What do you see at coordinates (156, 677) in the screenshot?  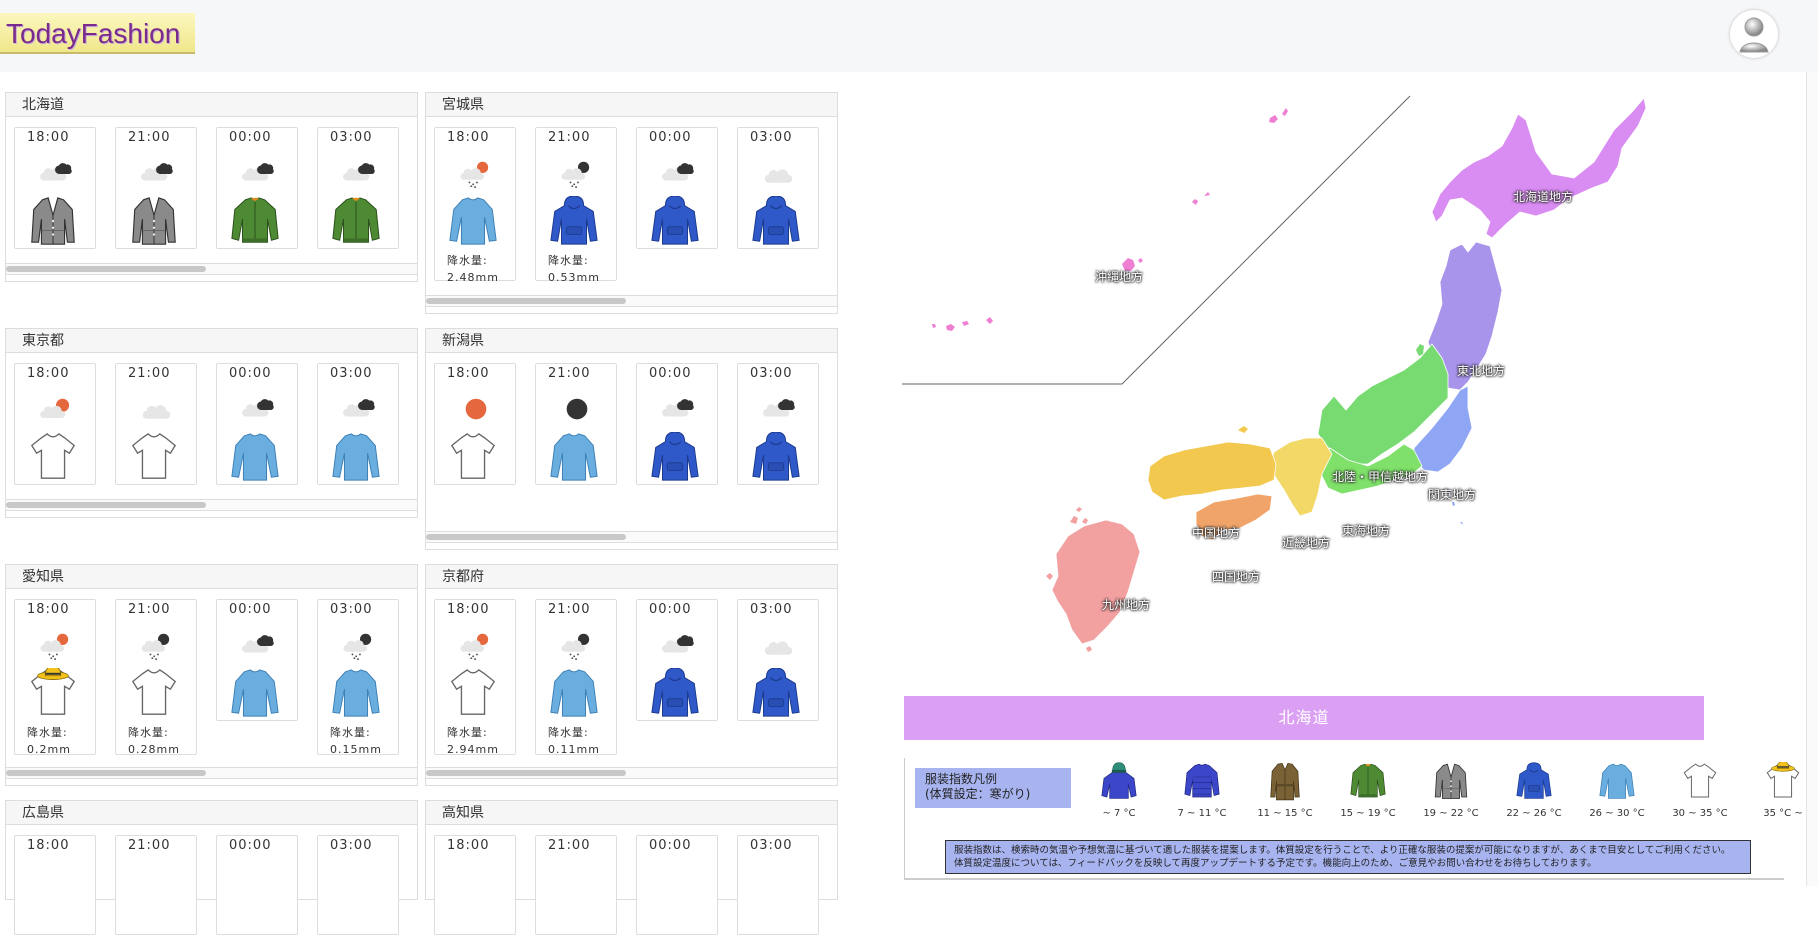 I see `forecast-slot: 21:00 降水量: 0.28mm` at bounding box center [156, 677].